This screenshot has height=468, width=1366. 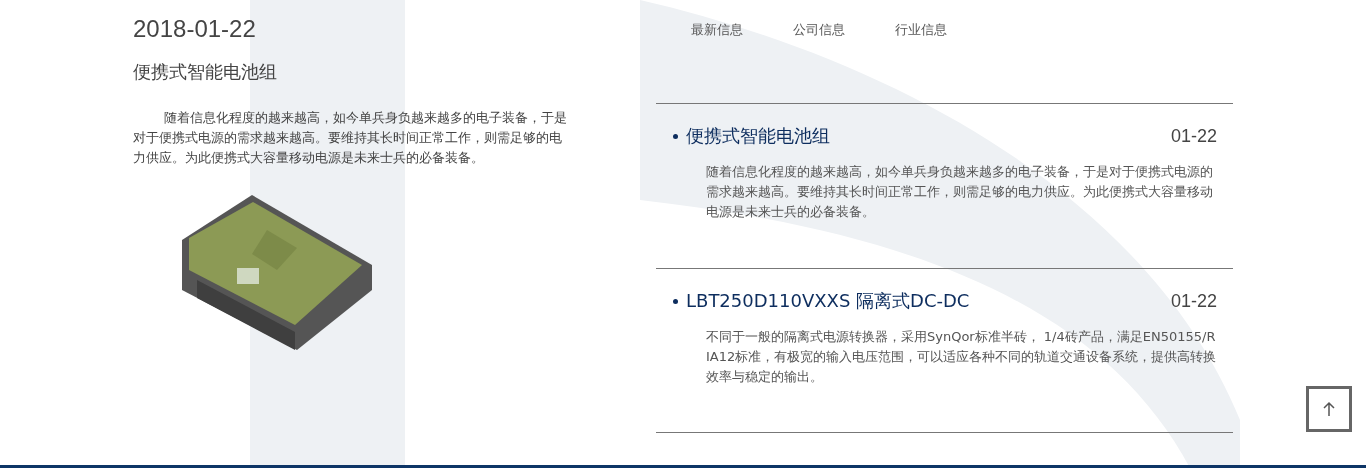 I want to click on news-title-link: 便携式智能电池组, so click(x=751, y=136).